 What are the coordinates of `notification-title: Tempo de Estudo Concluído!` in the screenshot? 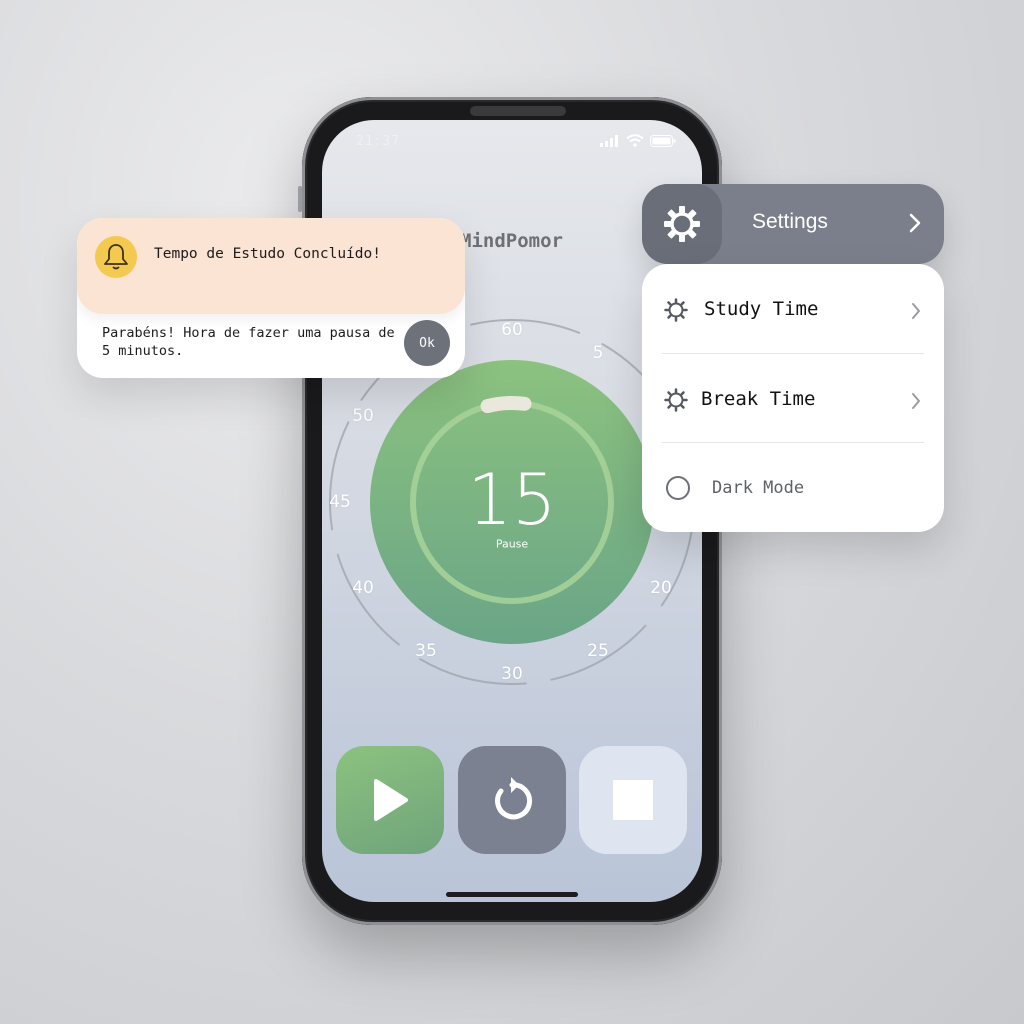 It's located at (267, 254).